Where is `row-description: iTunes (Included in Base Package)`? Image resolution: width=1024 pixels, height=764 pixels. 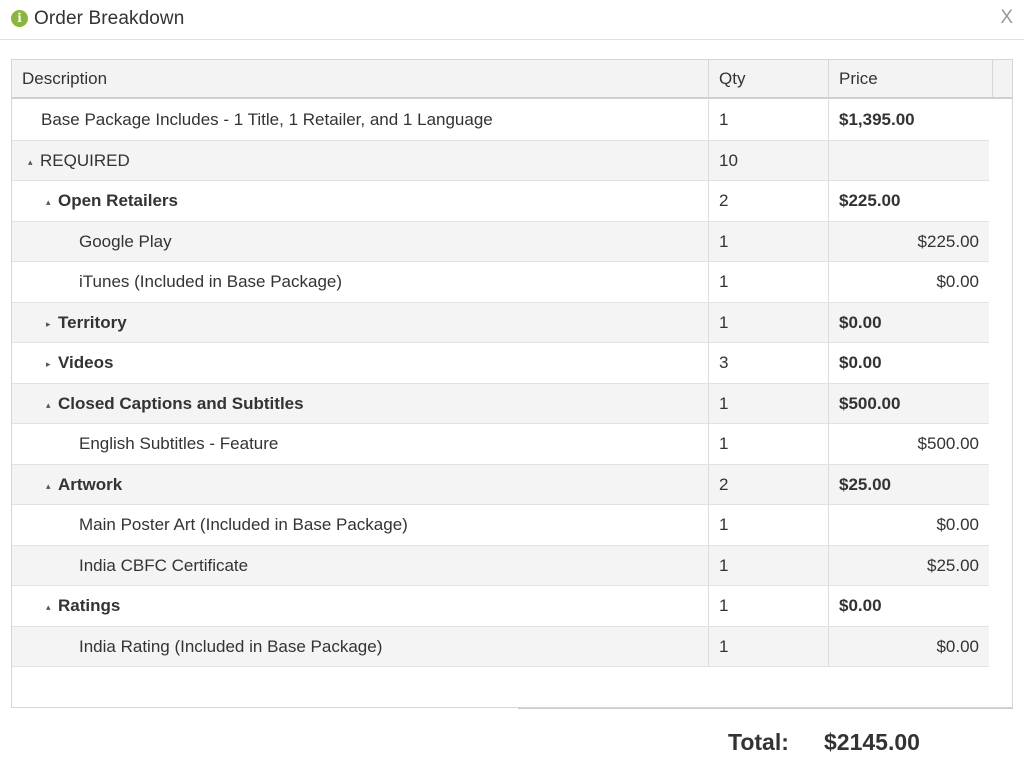 row-description: iTunes (Included in Base Package) is located at coordinates (360, 282).